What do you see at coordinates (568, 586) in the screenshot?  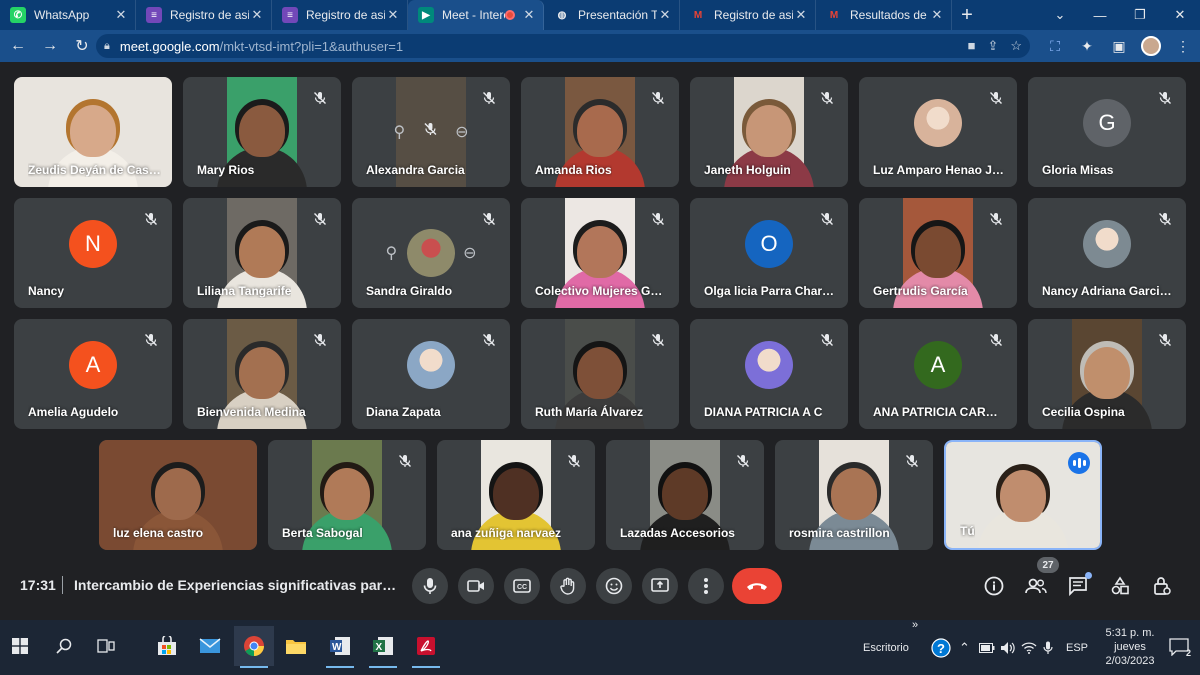 I see `raise-hand-button` at bounding box center [568, 586].